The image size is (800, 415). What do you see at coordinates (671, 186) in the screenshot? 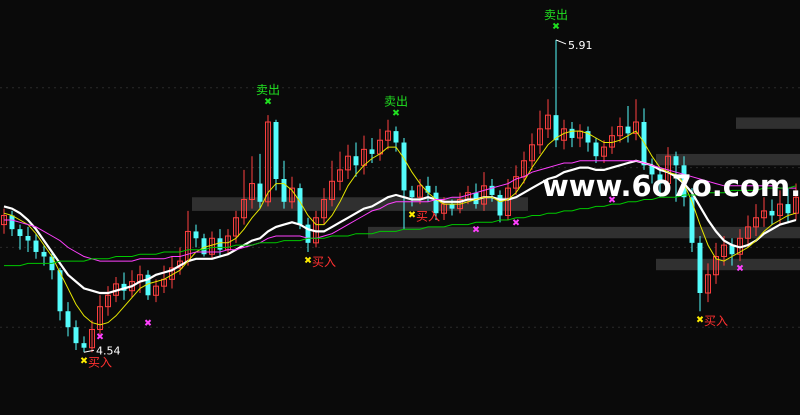
I see `watermark: www.6o7o.com.` at bounding box center [671, 186].